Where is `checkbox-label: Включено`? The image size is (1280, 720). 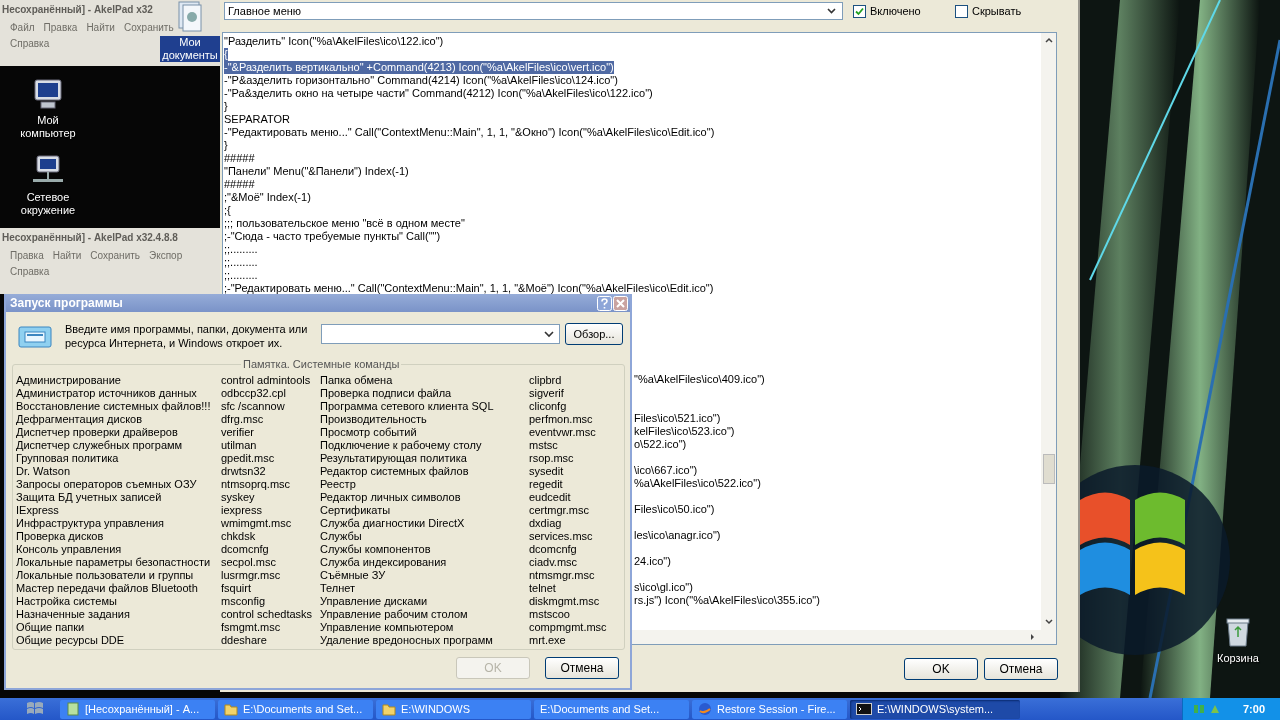
checkbox-label: Включено is located at coordinates (895, 11).